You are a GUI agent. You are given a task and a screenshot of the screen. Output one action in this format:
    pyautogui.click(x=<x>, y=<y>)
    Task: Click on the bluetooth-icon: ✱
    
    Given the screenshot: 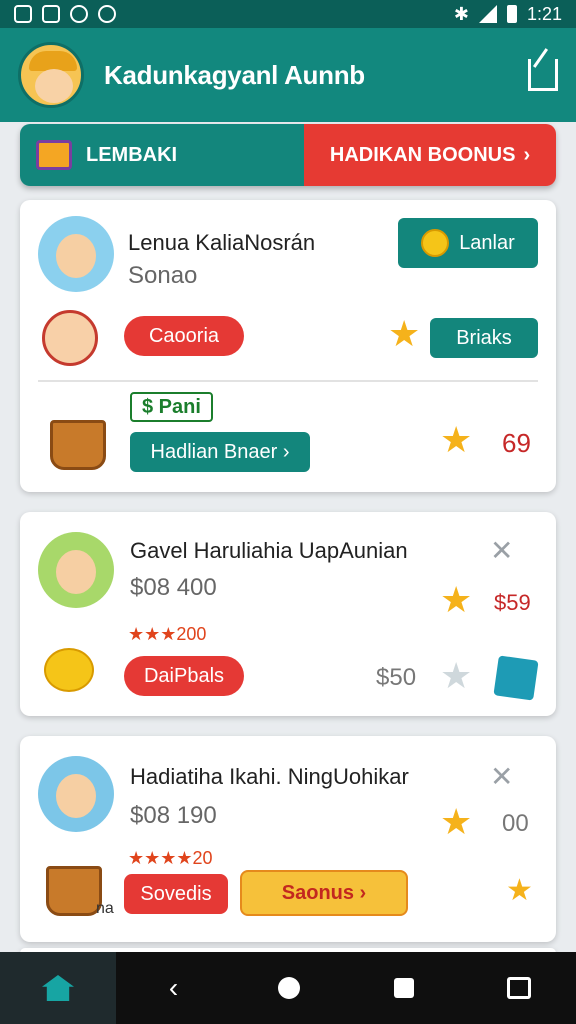 What is the action you would take?
    pyautogui.click(x=461, y=13)
    